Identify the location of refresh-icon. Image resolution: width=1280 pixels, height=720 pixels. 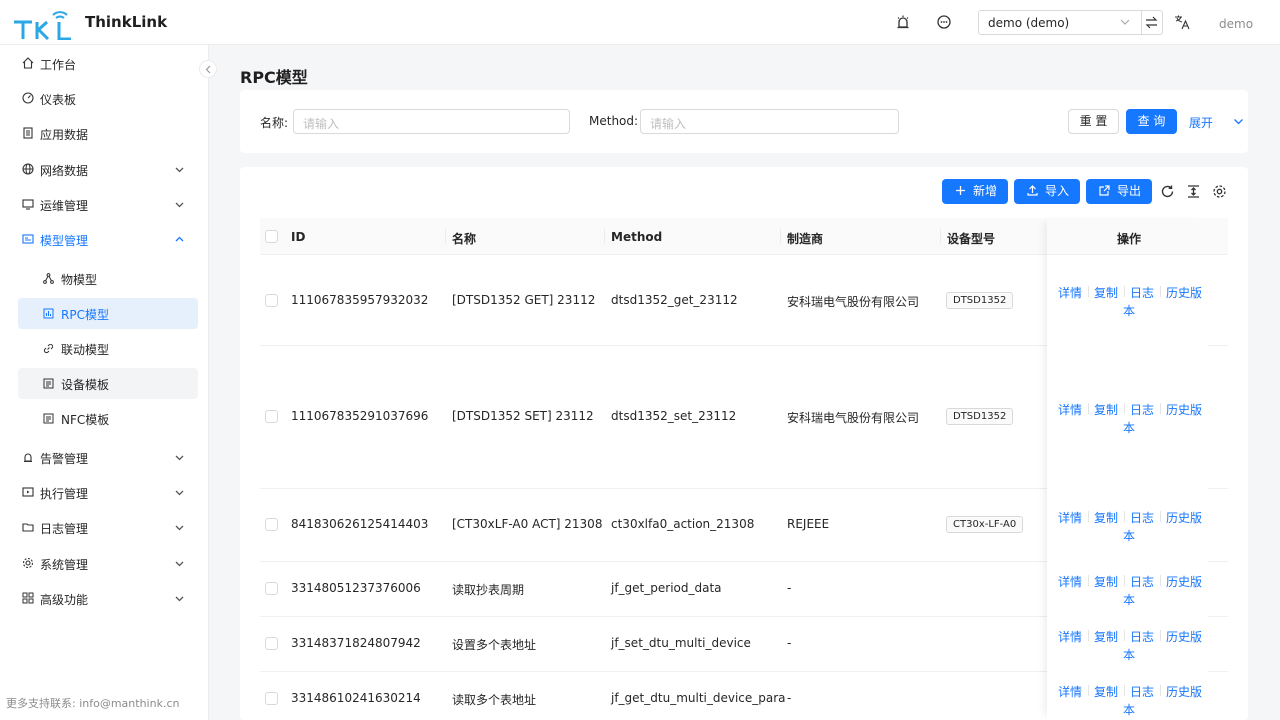
(1167, 191).